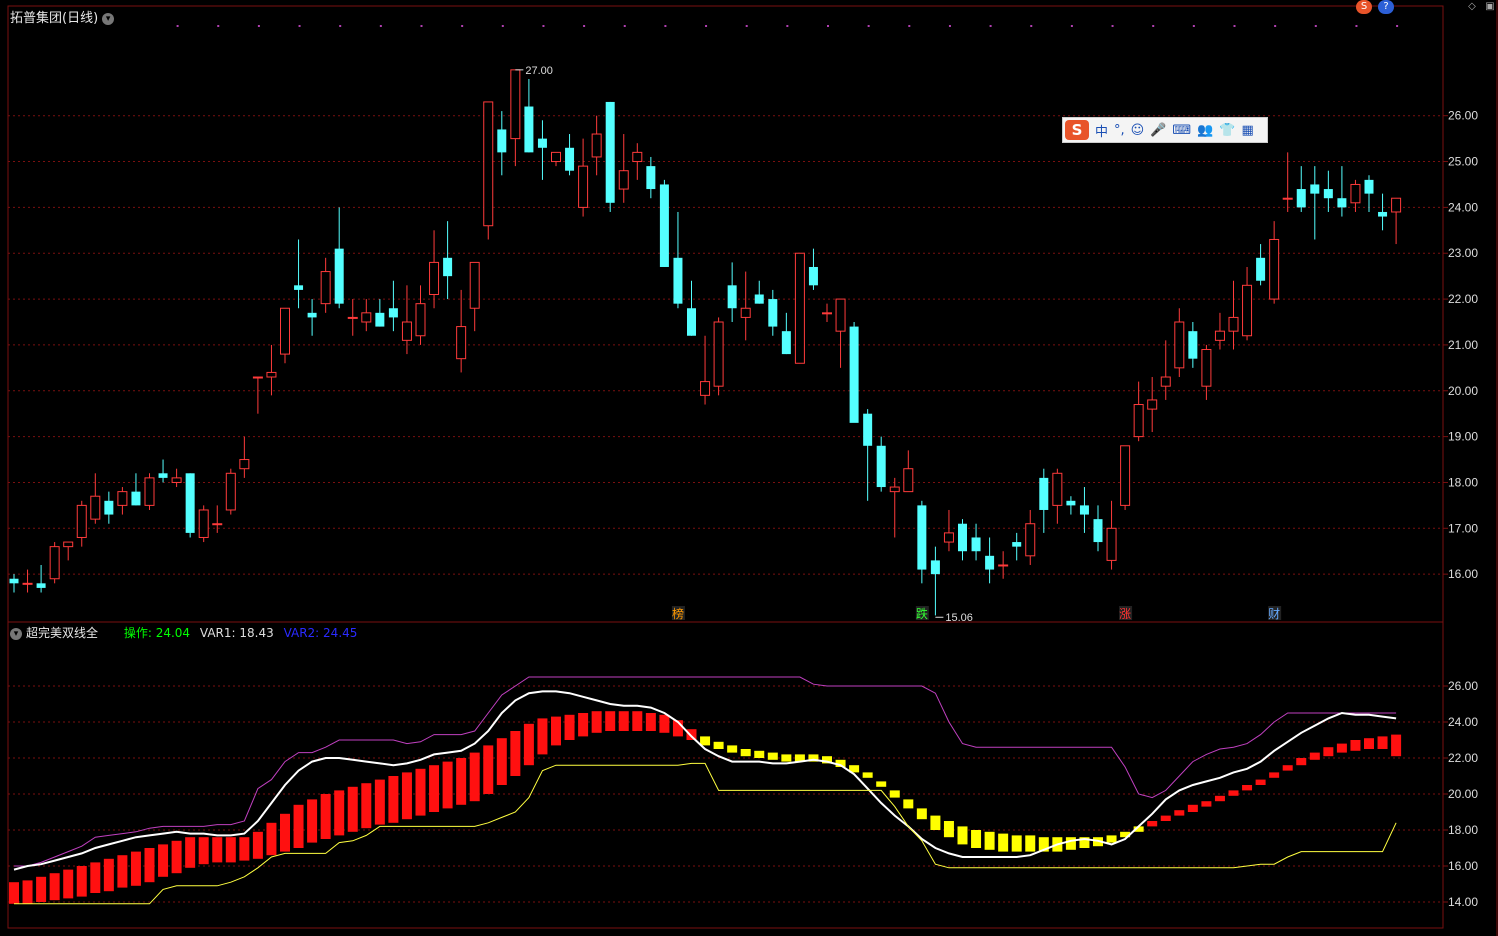 Image resolution: width=1498 pixels, height=936 pixels. I want to click on help-icon: ?, so click(1386, 7).